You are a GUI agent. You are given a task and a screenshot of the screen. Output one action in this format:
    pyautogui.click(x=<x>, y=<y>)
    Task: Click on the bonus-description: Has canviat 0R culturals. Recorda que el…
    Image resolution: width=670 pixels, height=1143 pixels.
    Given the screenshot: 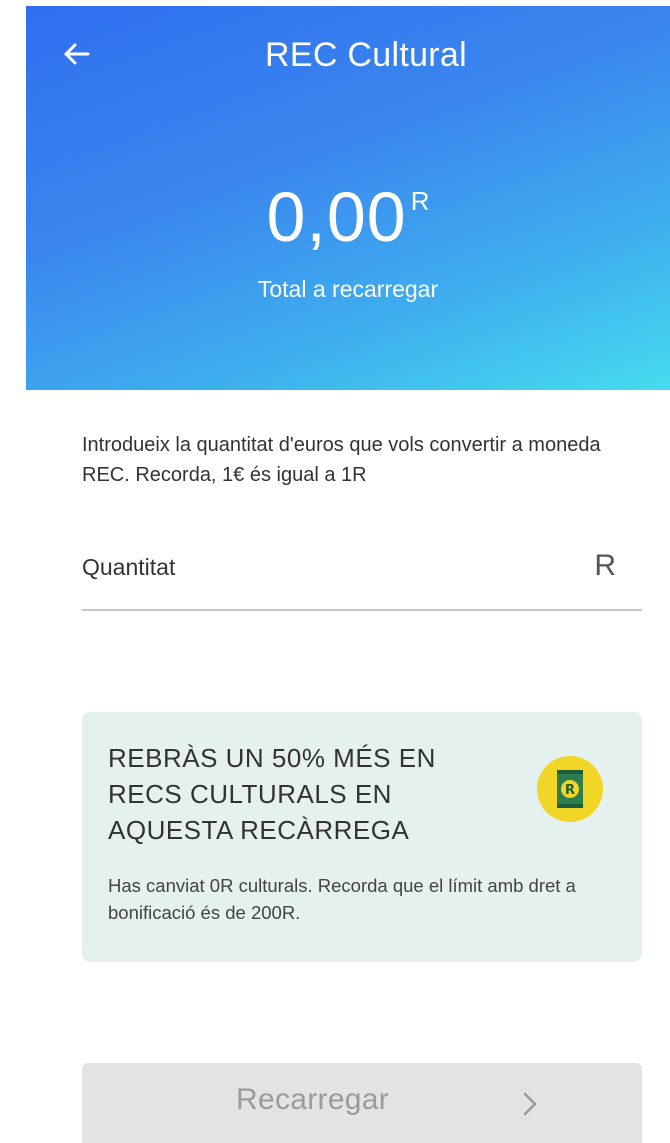 What is the action you would take?
    pyautogui.click(x=342, y=899)
    